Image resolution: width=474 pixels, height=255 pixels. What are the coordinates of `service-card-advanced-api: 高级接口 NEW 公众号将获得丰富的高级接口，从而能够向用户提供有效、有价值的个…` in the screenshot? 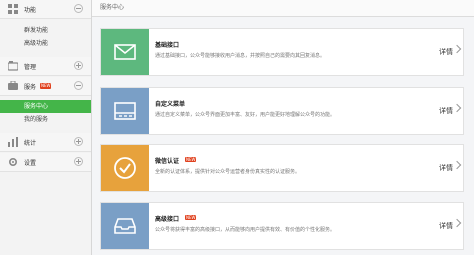 It's located at (282, 226).